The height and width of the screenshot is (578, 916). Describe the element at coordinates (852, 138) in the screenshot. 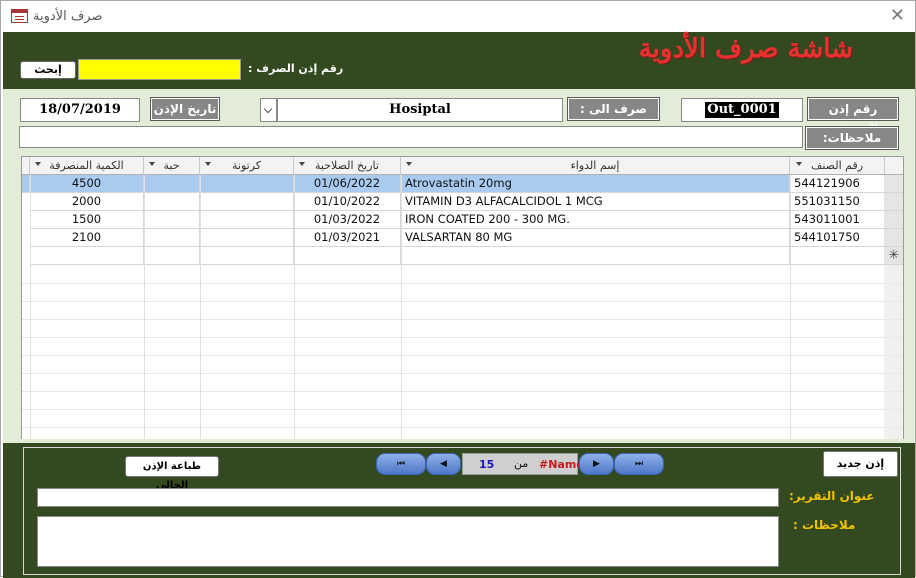

I see `notes-label: ملاحظات:` at that location.